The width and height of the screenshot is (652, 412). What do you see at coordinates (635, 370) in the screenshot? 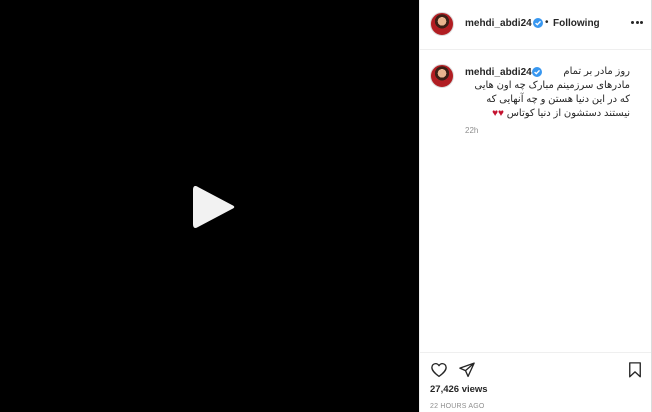
I see `bookmark-icon` at bounding box center [635, 370].